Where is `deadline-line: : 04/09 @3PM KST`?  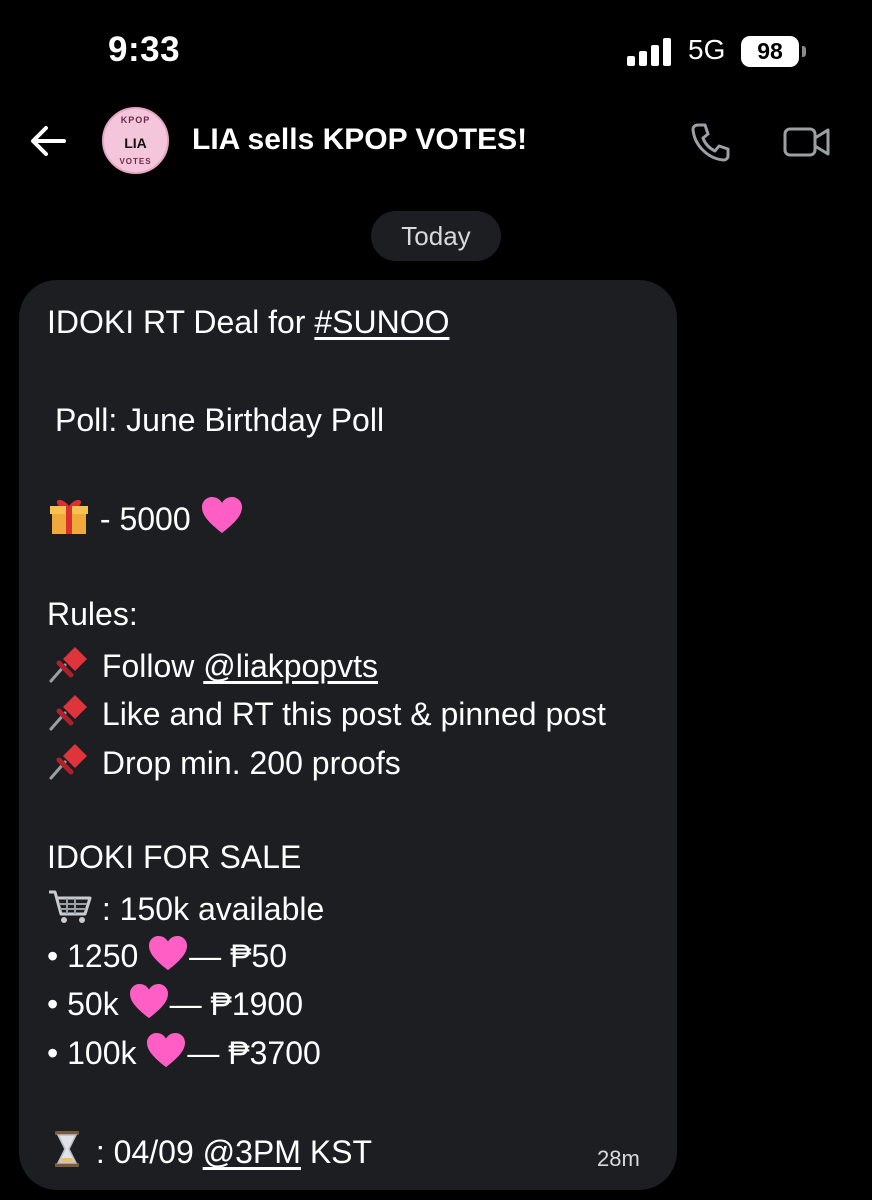 deadline-line: : 04/09 @3PM KST is located at coordinates (209, 1150).